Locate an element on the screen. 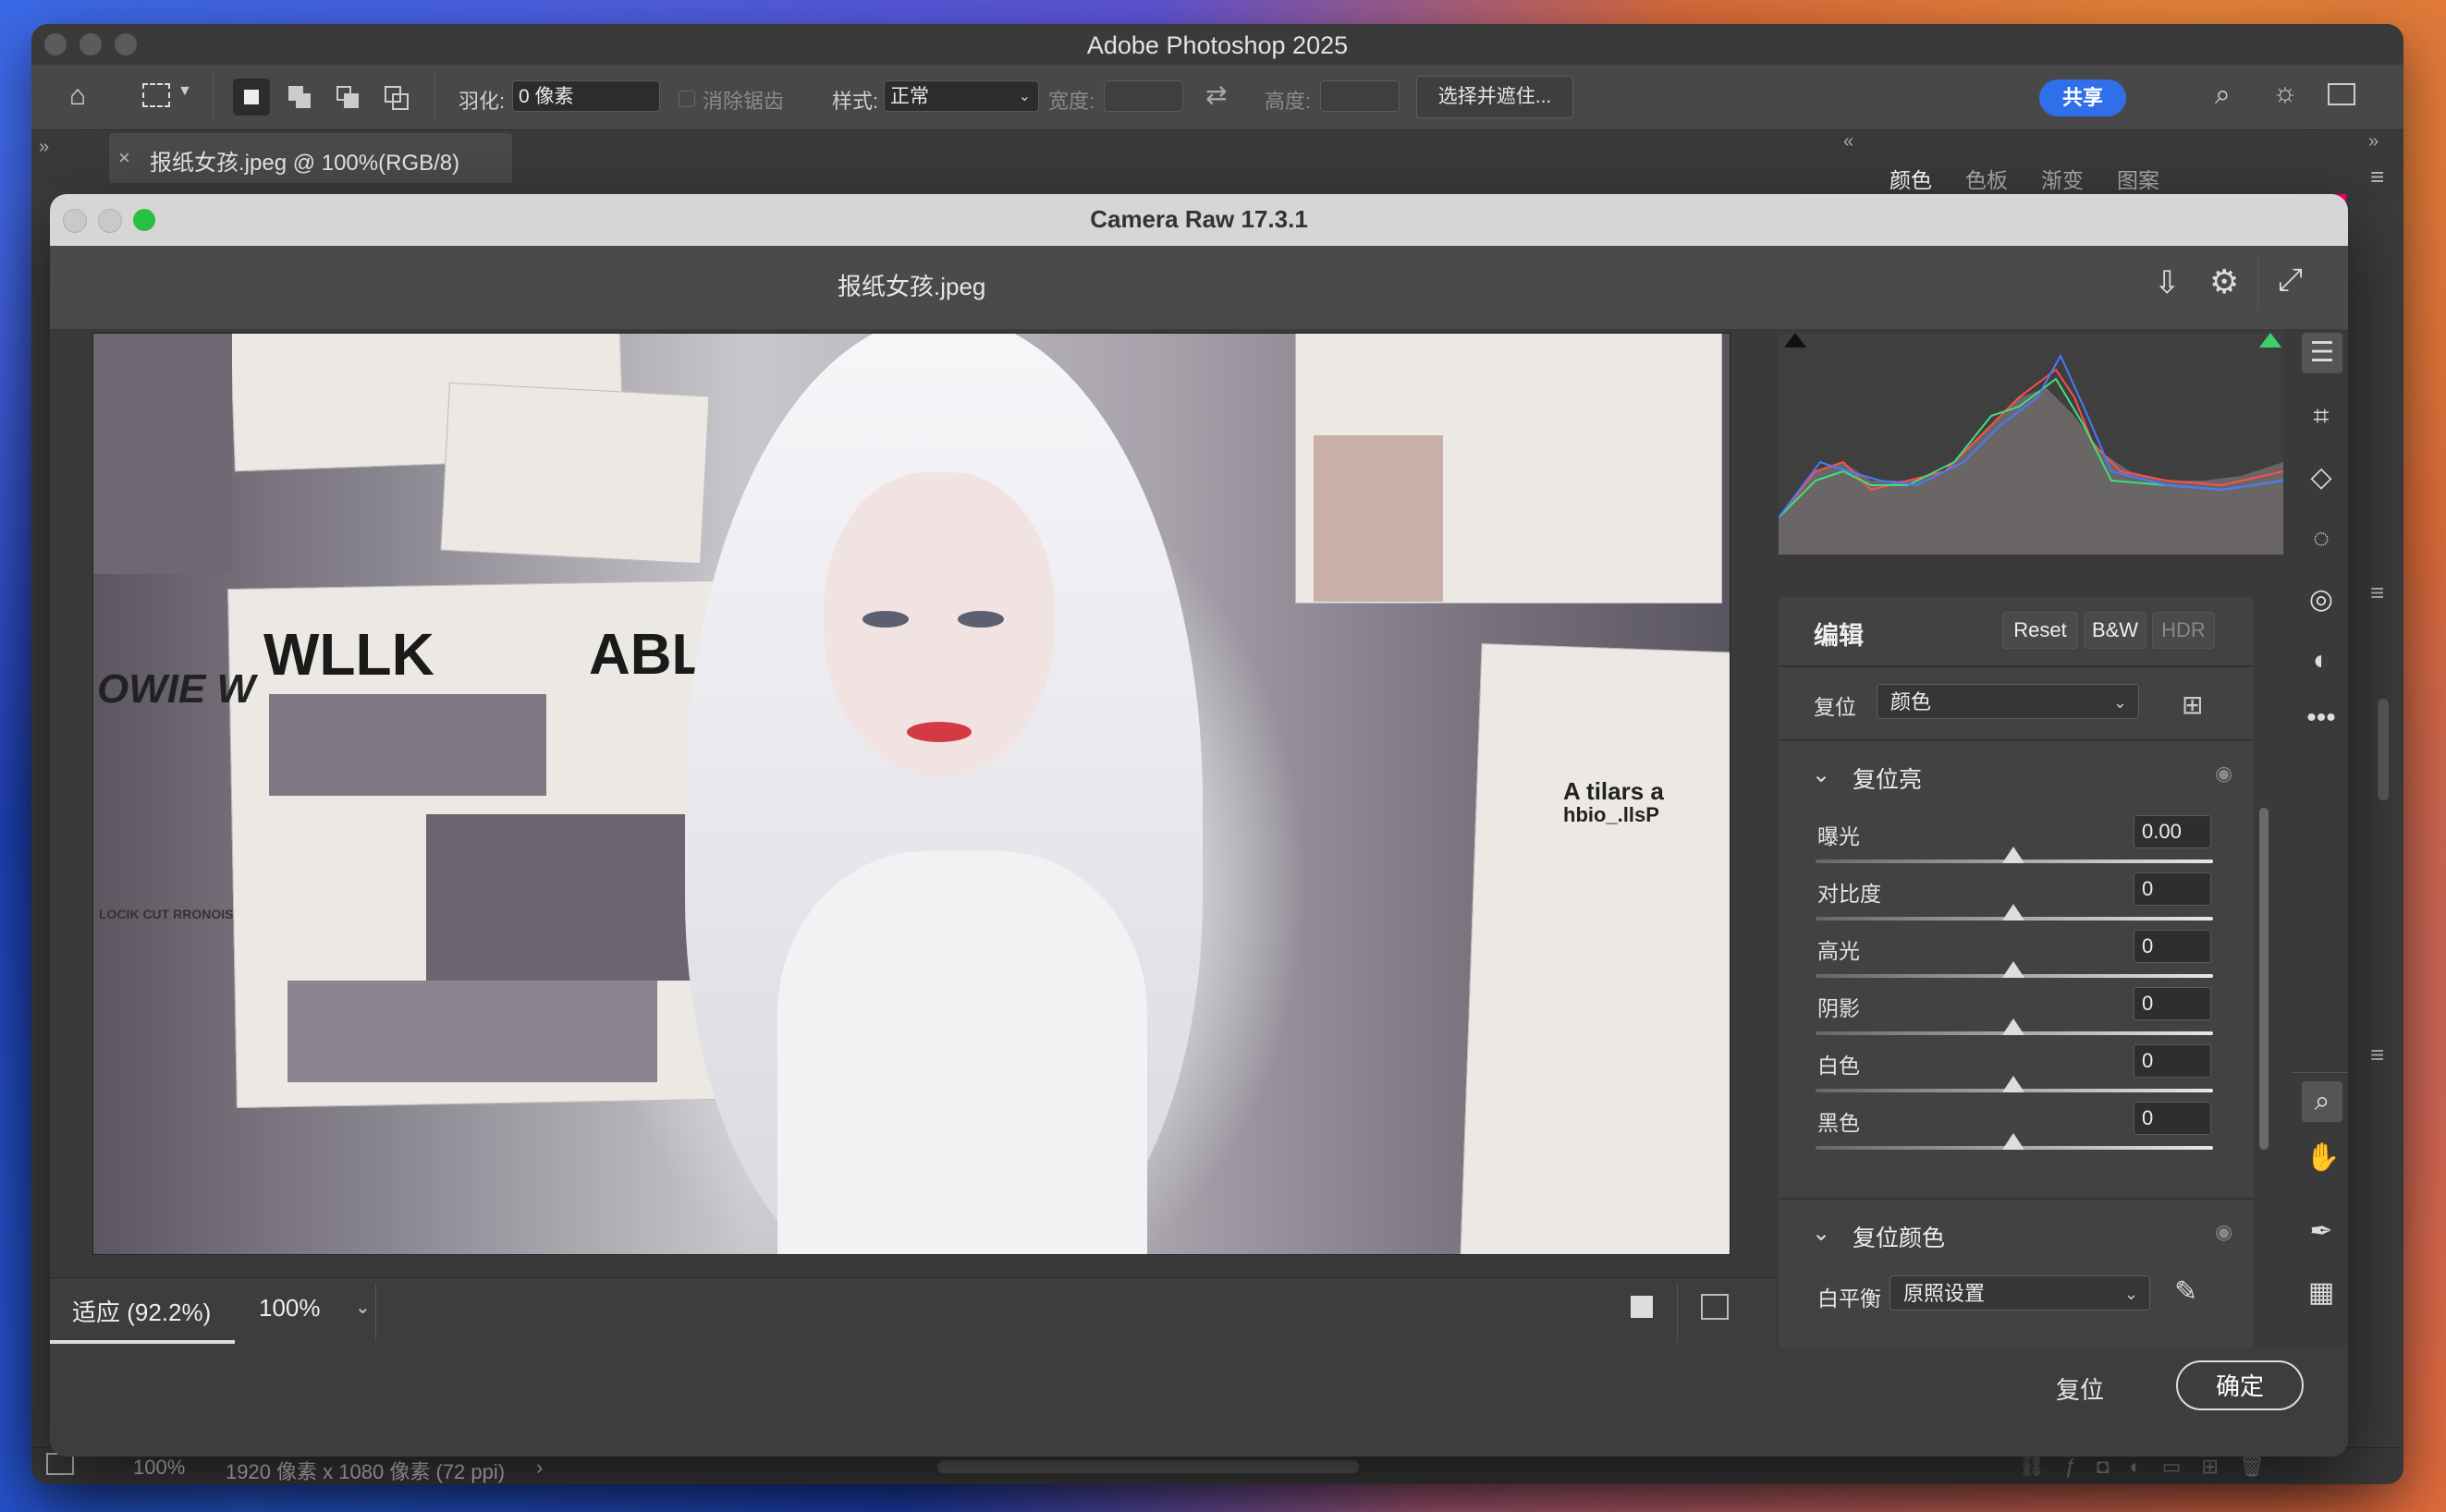  dialog-reset-button: 复位 is located at coordinates (2080, 1389).